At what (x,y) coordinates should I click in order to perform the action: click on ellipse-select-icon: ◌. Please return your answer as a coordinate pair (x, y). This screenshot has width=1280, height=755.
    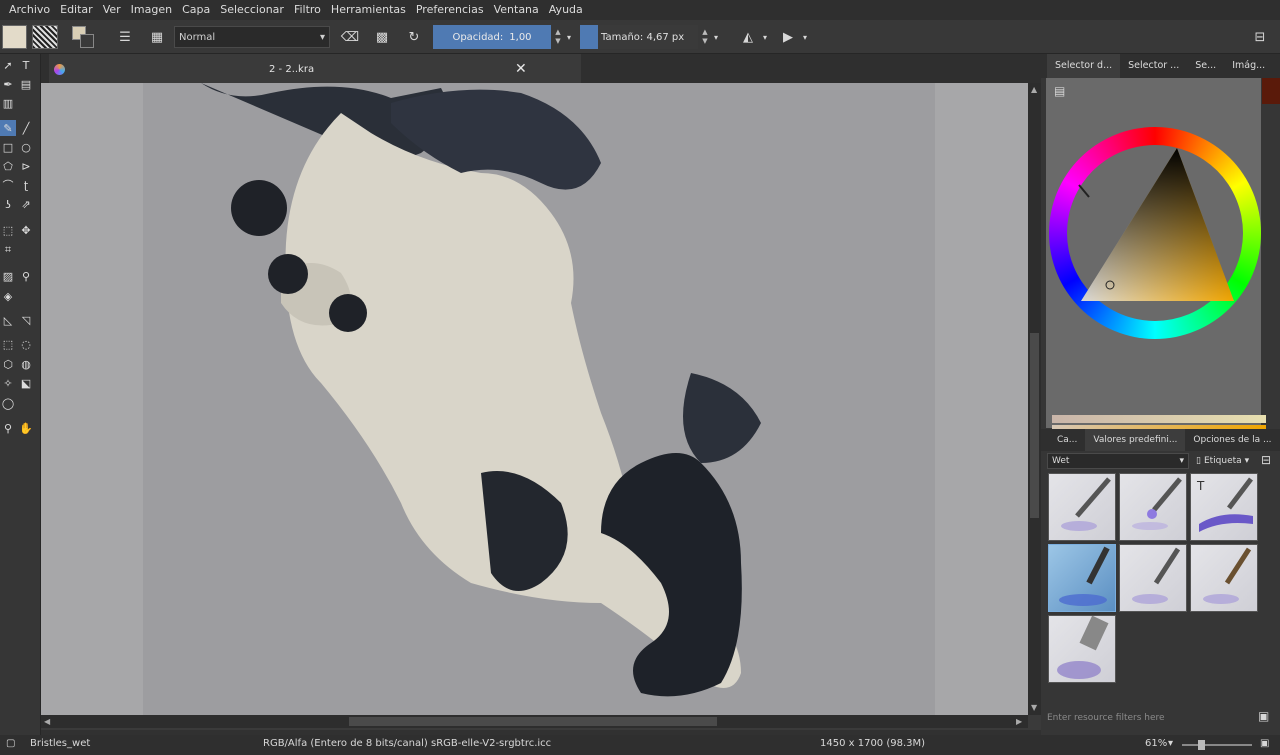
    Looking at the image, I should click on (26, 344).